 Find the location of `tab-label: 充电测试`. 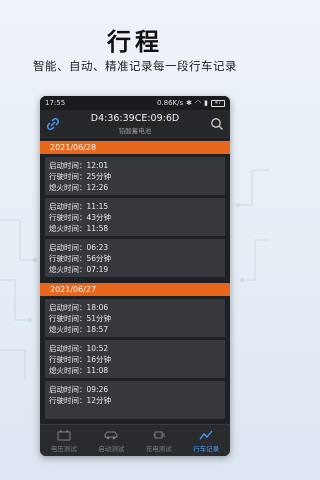

tab-label: 充电测试 is located at coordinates (158, 448).